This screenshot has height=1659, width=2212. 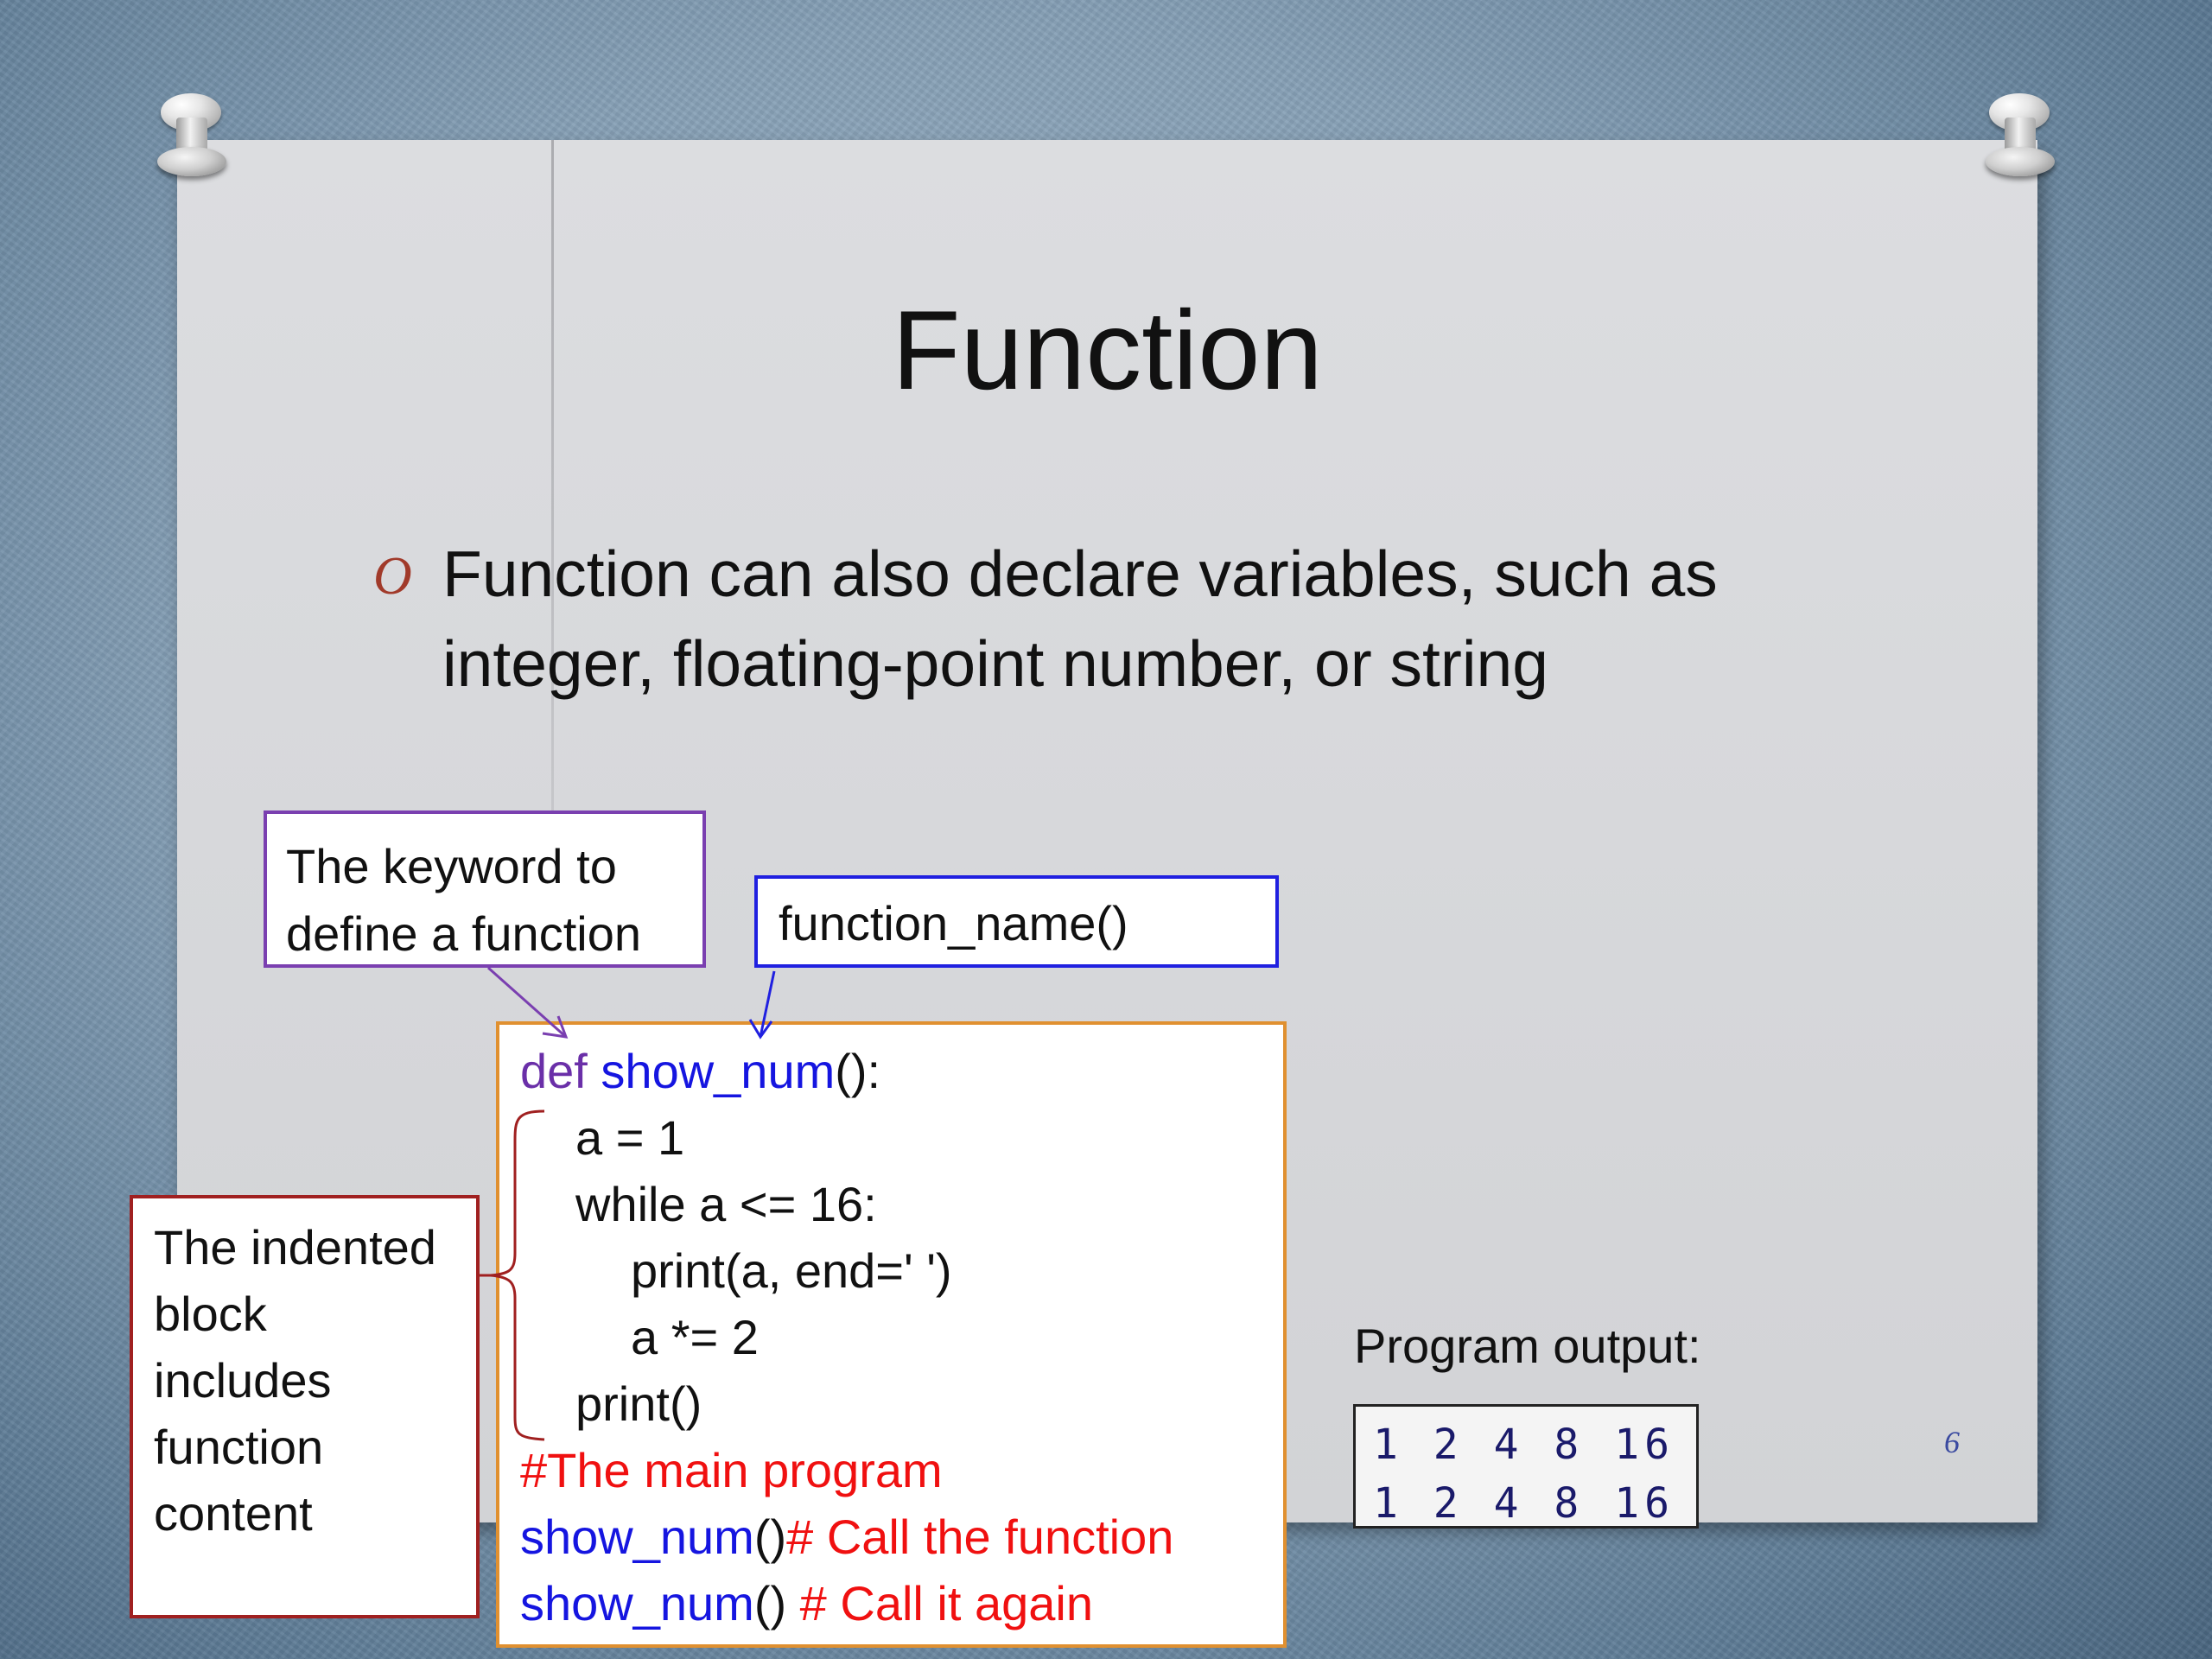 What do you see at coordinates (762, 1004) in the screenshot?
I see `function-name-arrow-icon` at bounding box center [762, 1004].